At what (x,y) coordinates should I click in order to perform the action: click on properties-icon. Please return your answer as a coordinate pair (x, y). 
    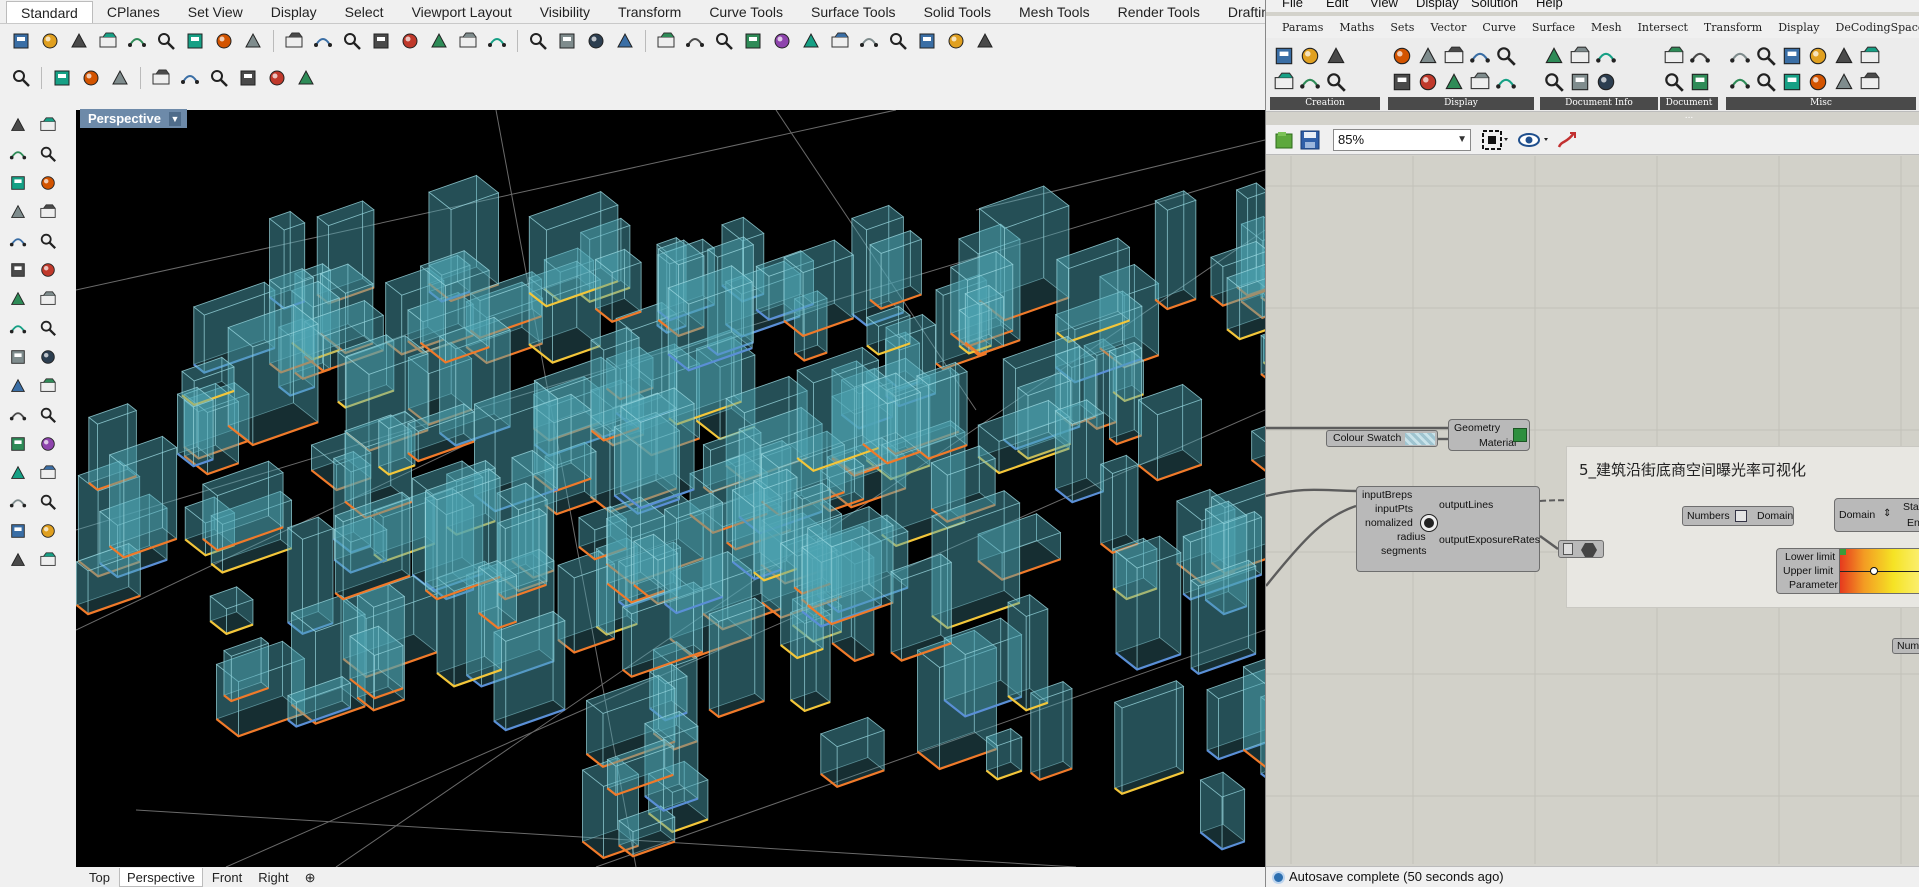
    Looking at the image, I should click on (48, 502).